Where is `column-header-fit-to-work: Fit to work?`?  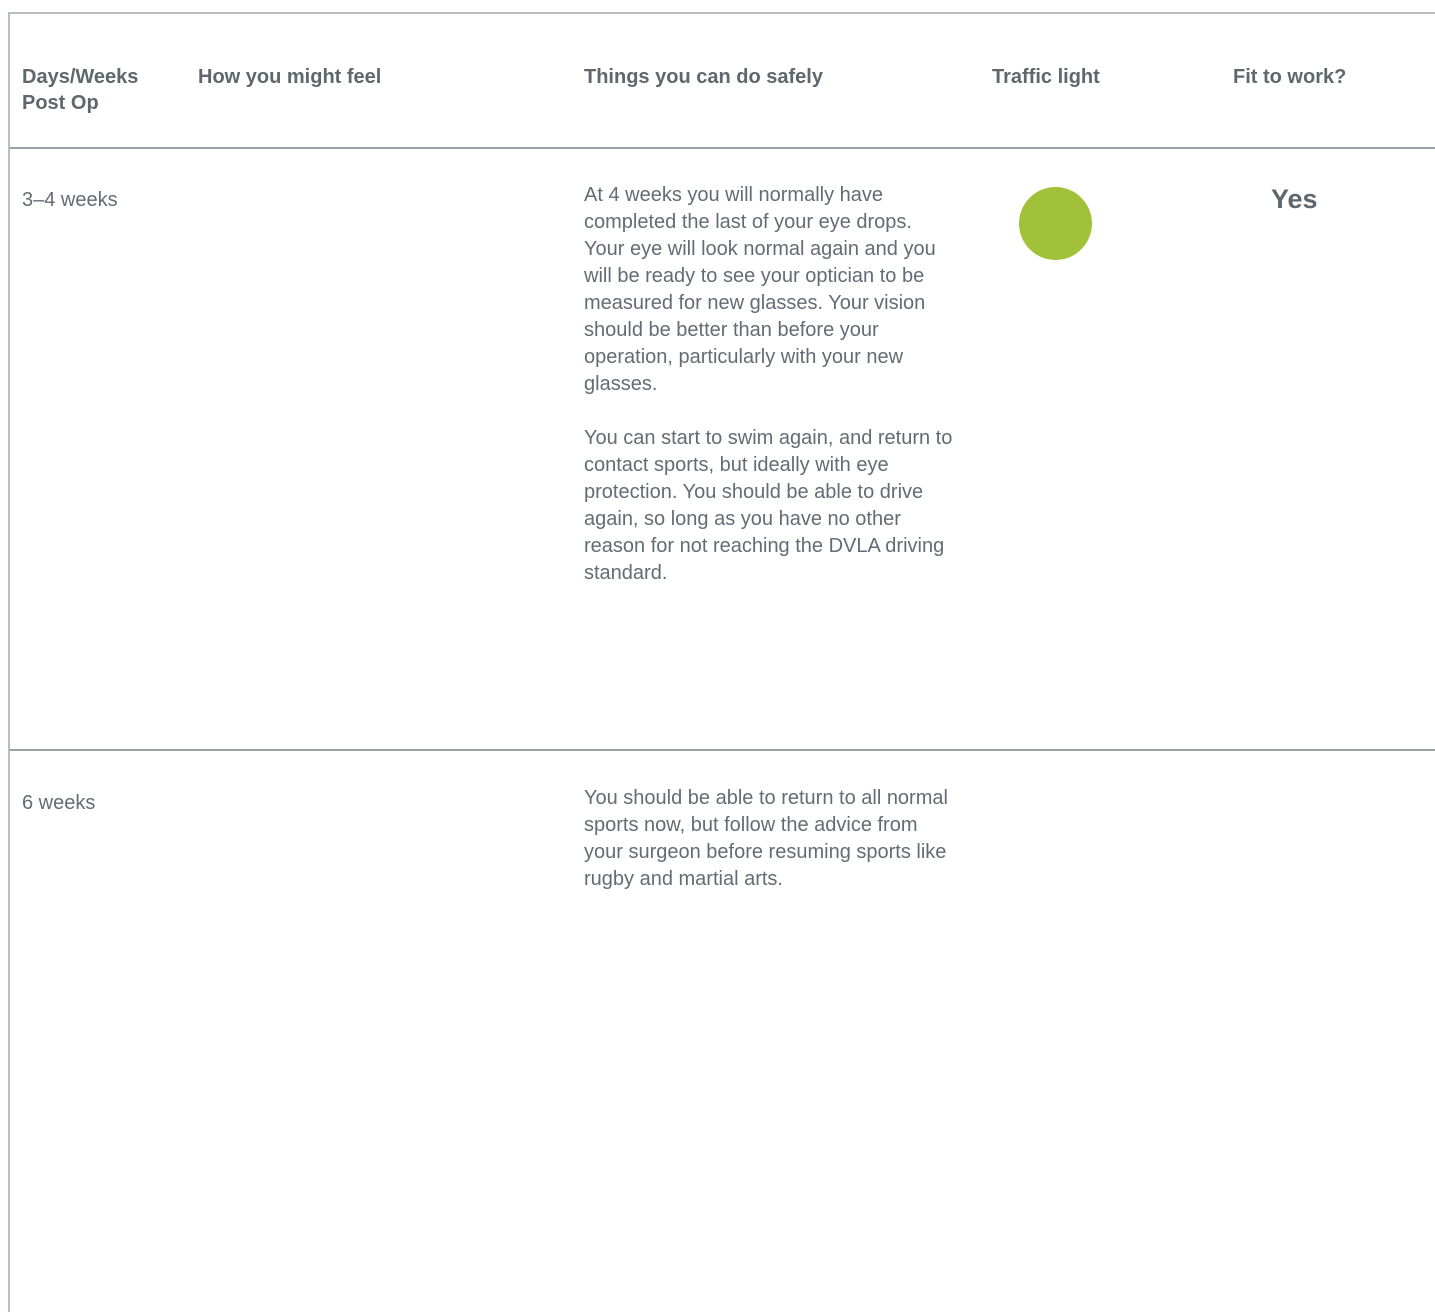
column-header-fit-to-work: Fit to work? is located at coordinates (1290, 77).